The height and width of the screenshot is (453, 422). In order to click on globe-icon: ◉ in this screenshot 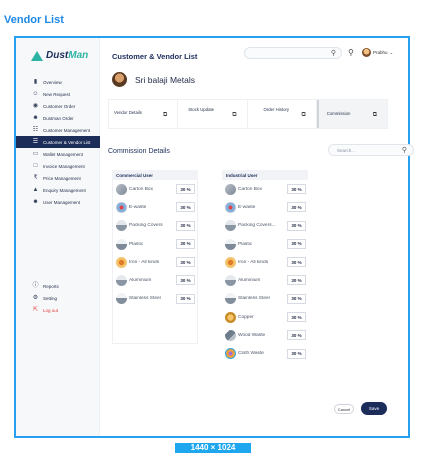, I will do `click(35, 106)`.